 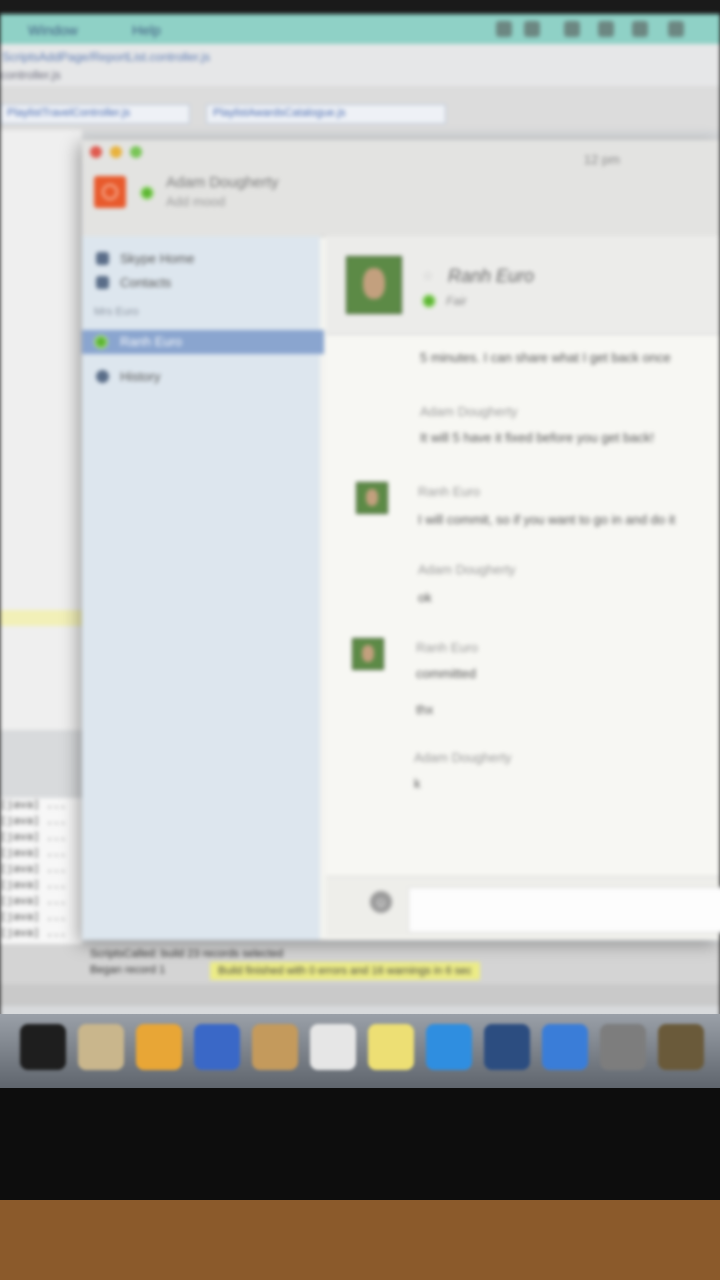 I want to click on ide-path-sub: controller.js, so click(x=30, y=75).